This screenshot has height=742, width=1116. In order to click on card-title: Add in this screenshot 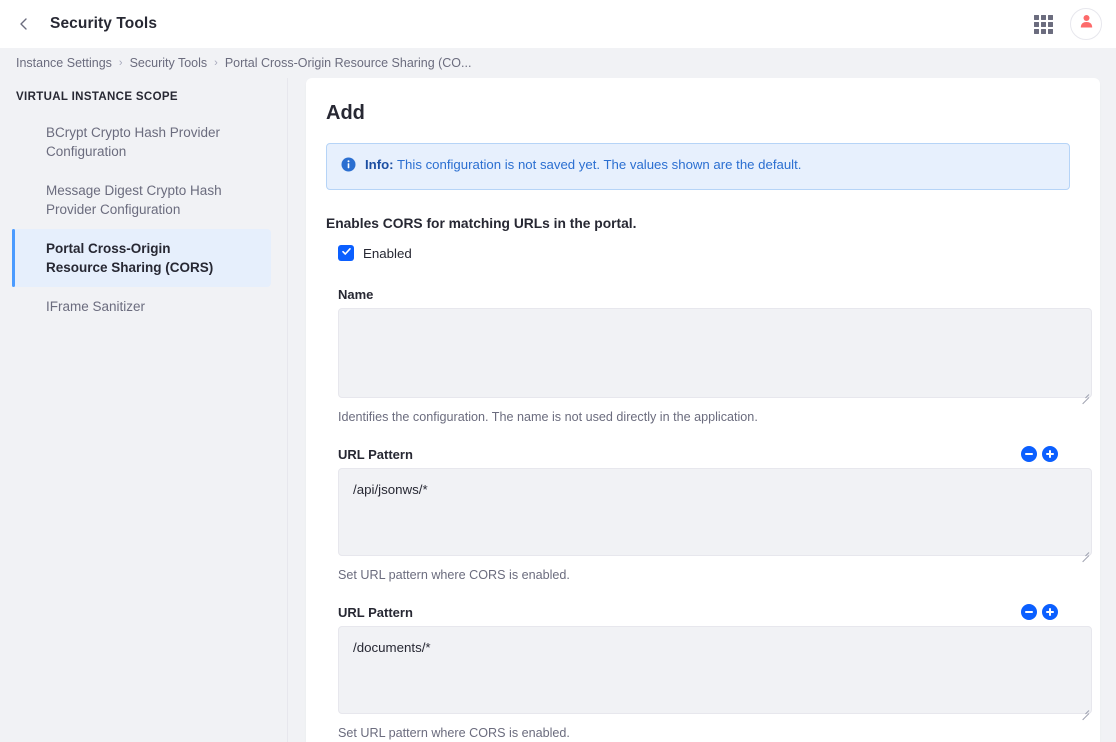, I will do `click(345, 113)`.